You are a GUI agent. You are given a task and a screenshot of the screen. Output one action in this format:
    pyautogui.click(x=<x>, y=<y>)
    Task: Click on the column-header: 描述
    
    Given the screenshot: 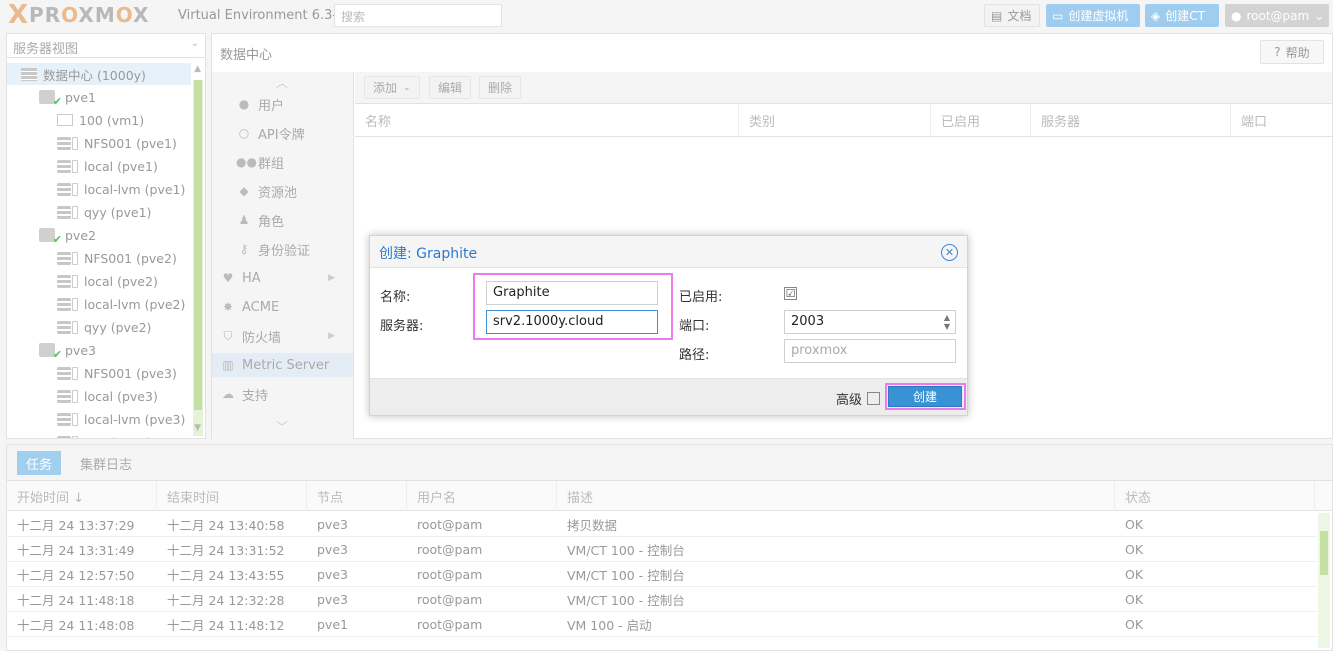 What is the action you would take?
    pyautogui.click(x=836, y=496)
    